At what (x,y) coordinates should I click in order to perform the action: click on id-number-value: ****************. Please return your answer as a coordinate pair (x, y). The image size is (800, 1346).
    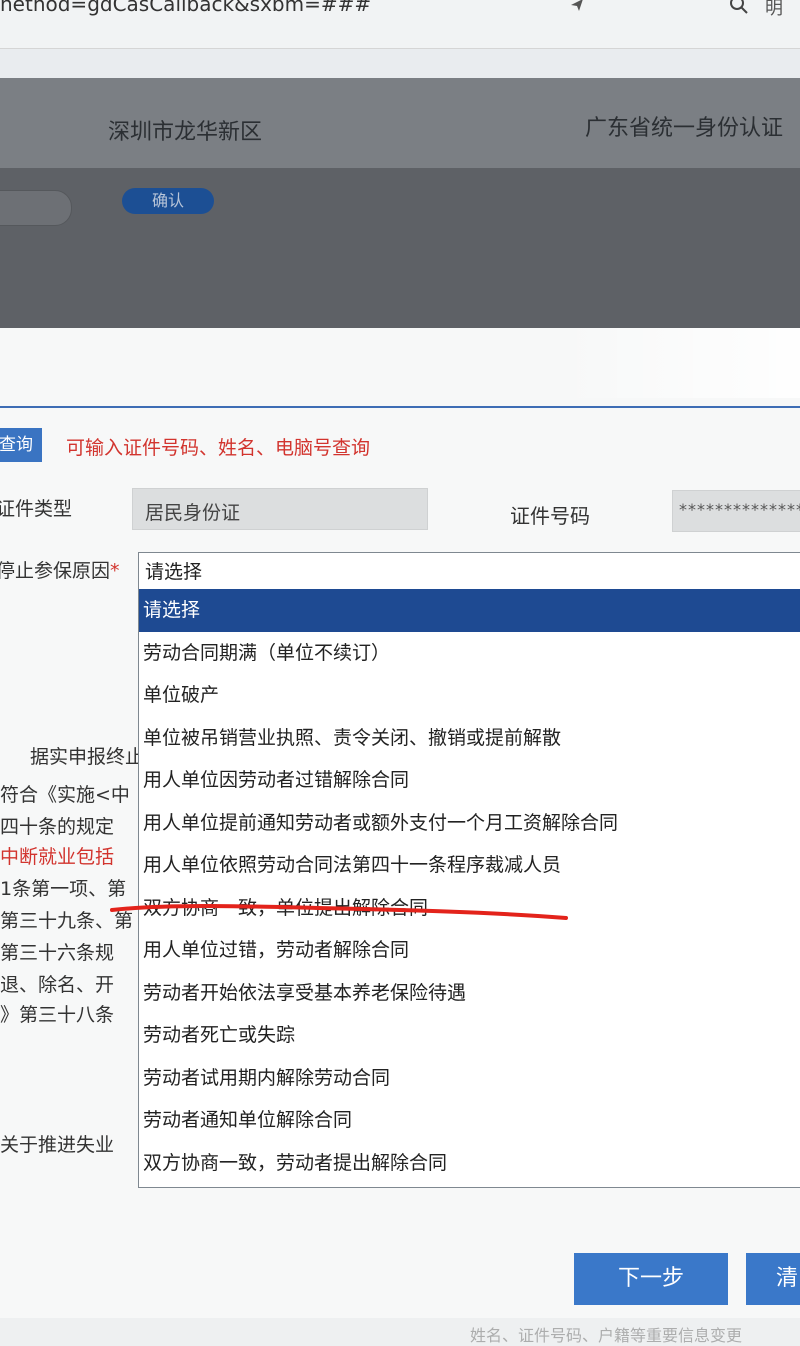
    Looking at the image, I should click on (739, 509).